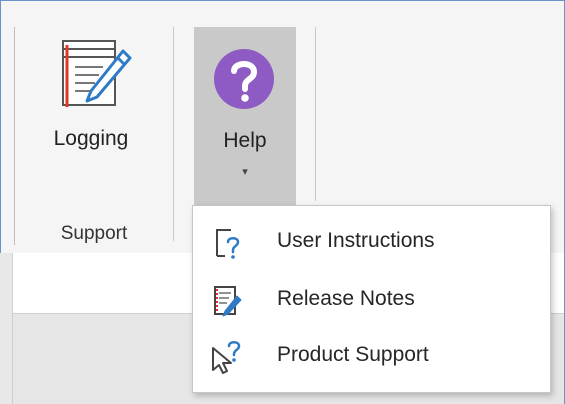  Describe the element at coordinates (97, 73) in the screenshot. I see `log-sheet-pencil-icon` at that location.